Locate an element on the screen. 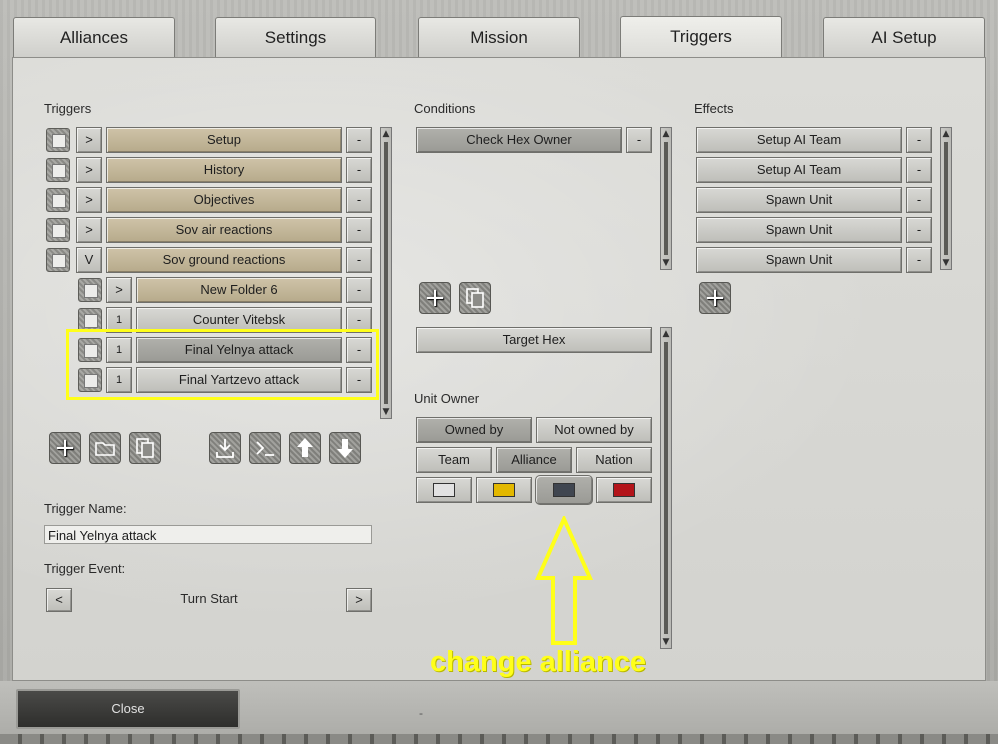 This screenshot has width=998, height=744. frame-bottom-edge is located at coordinates (499, 739).